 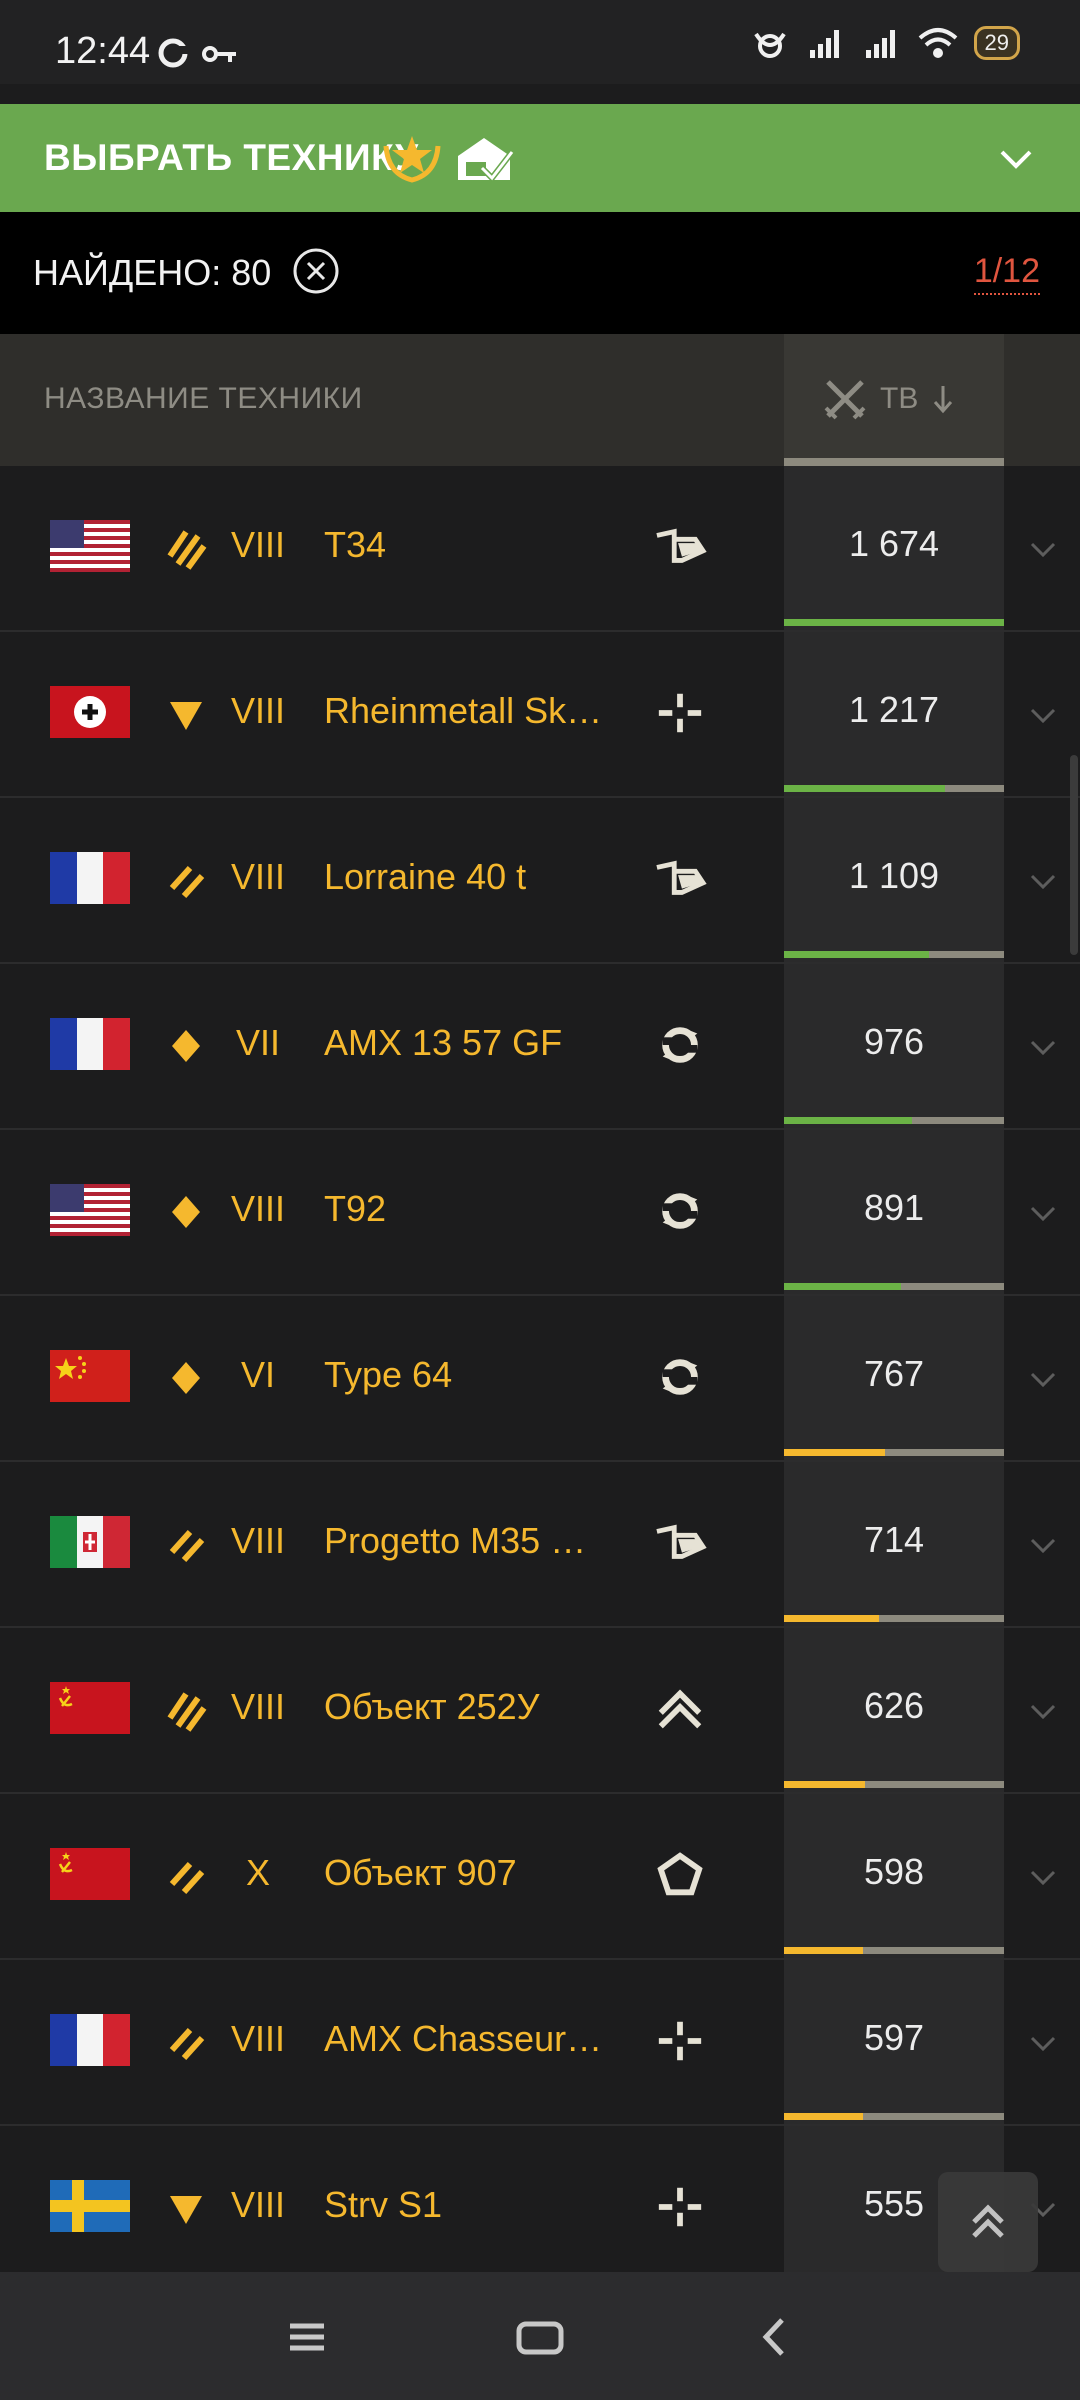 I want to click on column-tv-header: ТВ, so click(x=894, y=400).